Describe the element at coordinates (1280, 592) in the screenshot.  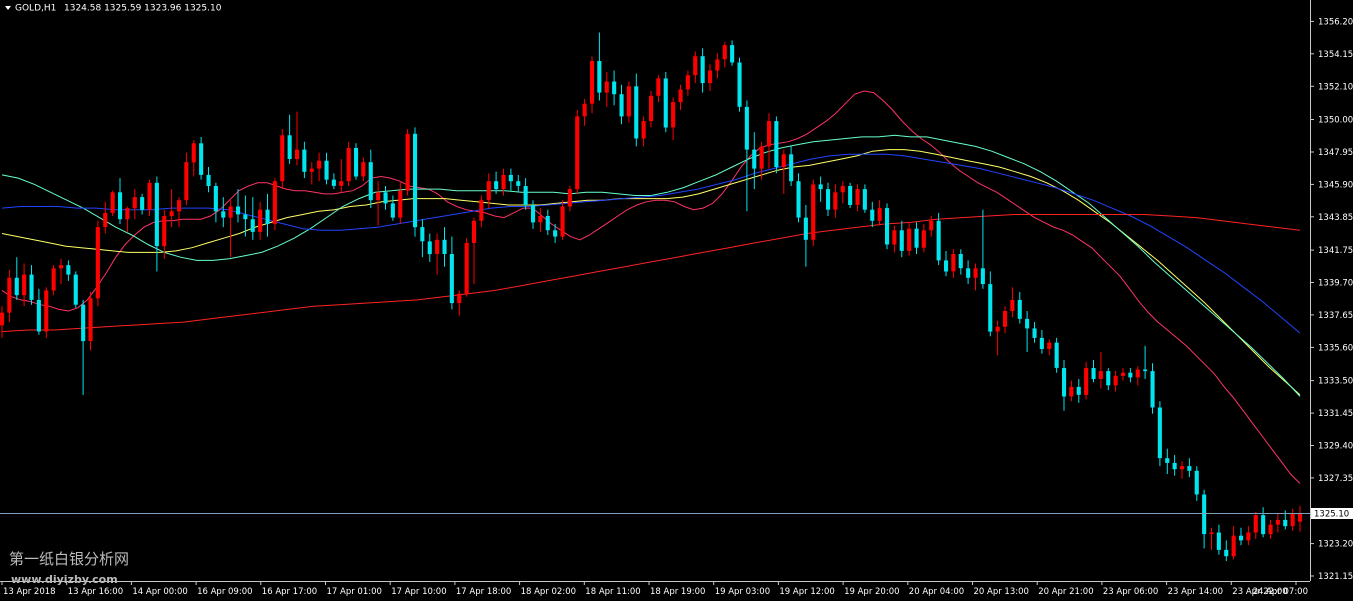
I see `x-tick-label: 24 Apr 07:00` at that location.